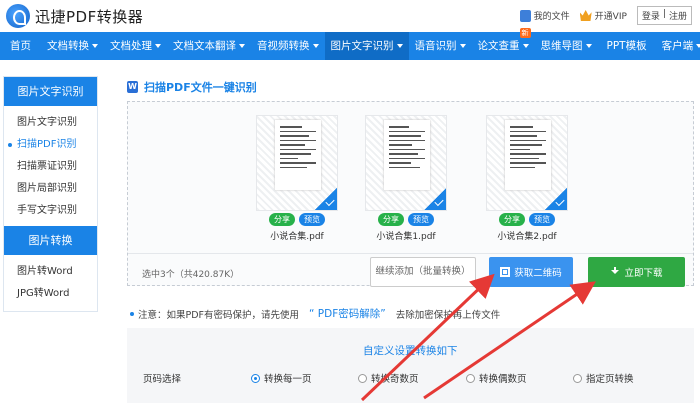 The width and height of the screenshot is (700, 403). I want to click on settings-title: 自定义设置转换如下, so click(410, 351).